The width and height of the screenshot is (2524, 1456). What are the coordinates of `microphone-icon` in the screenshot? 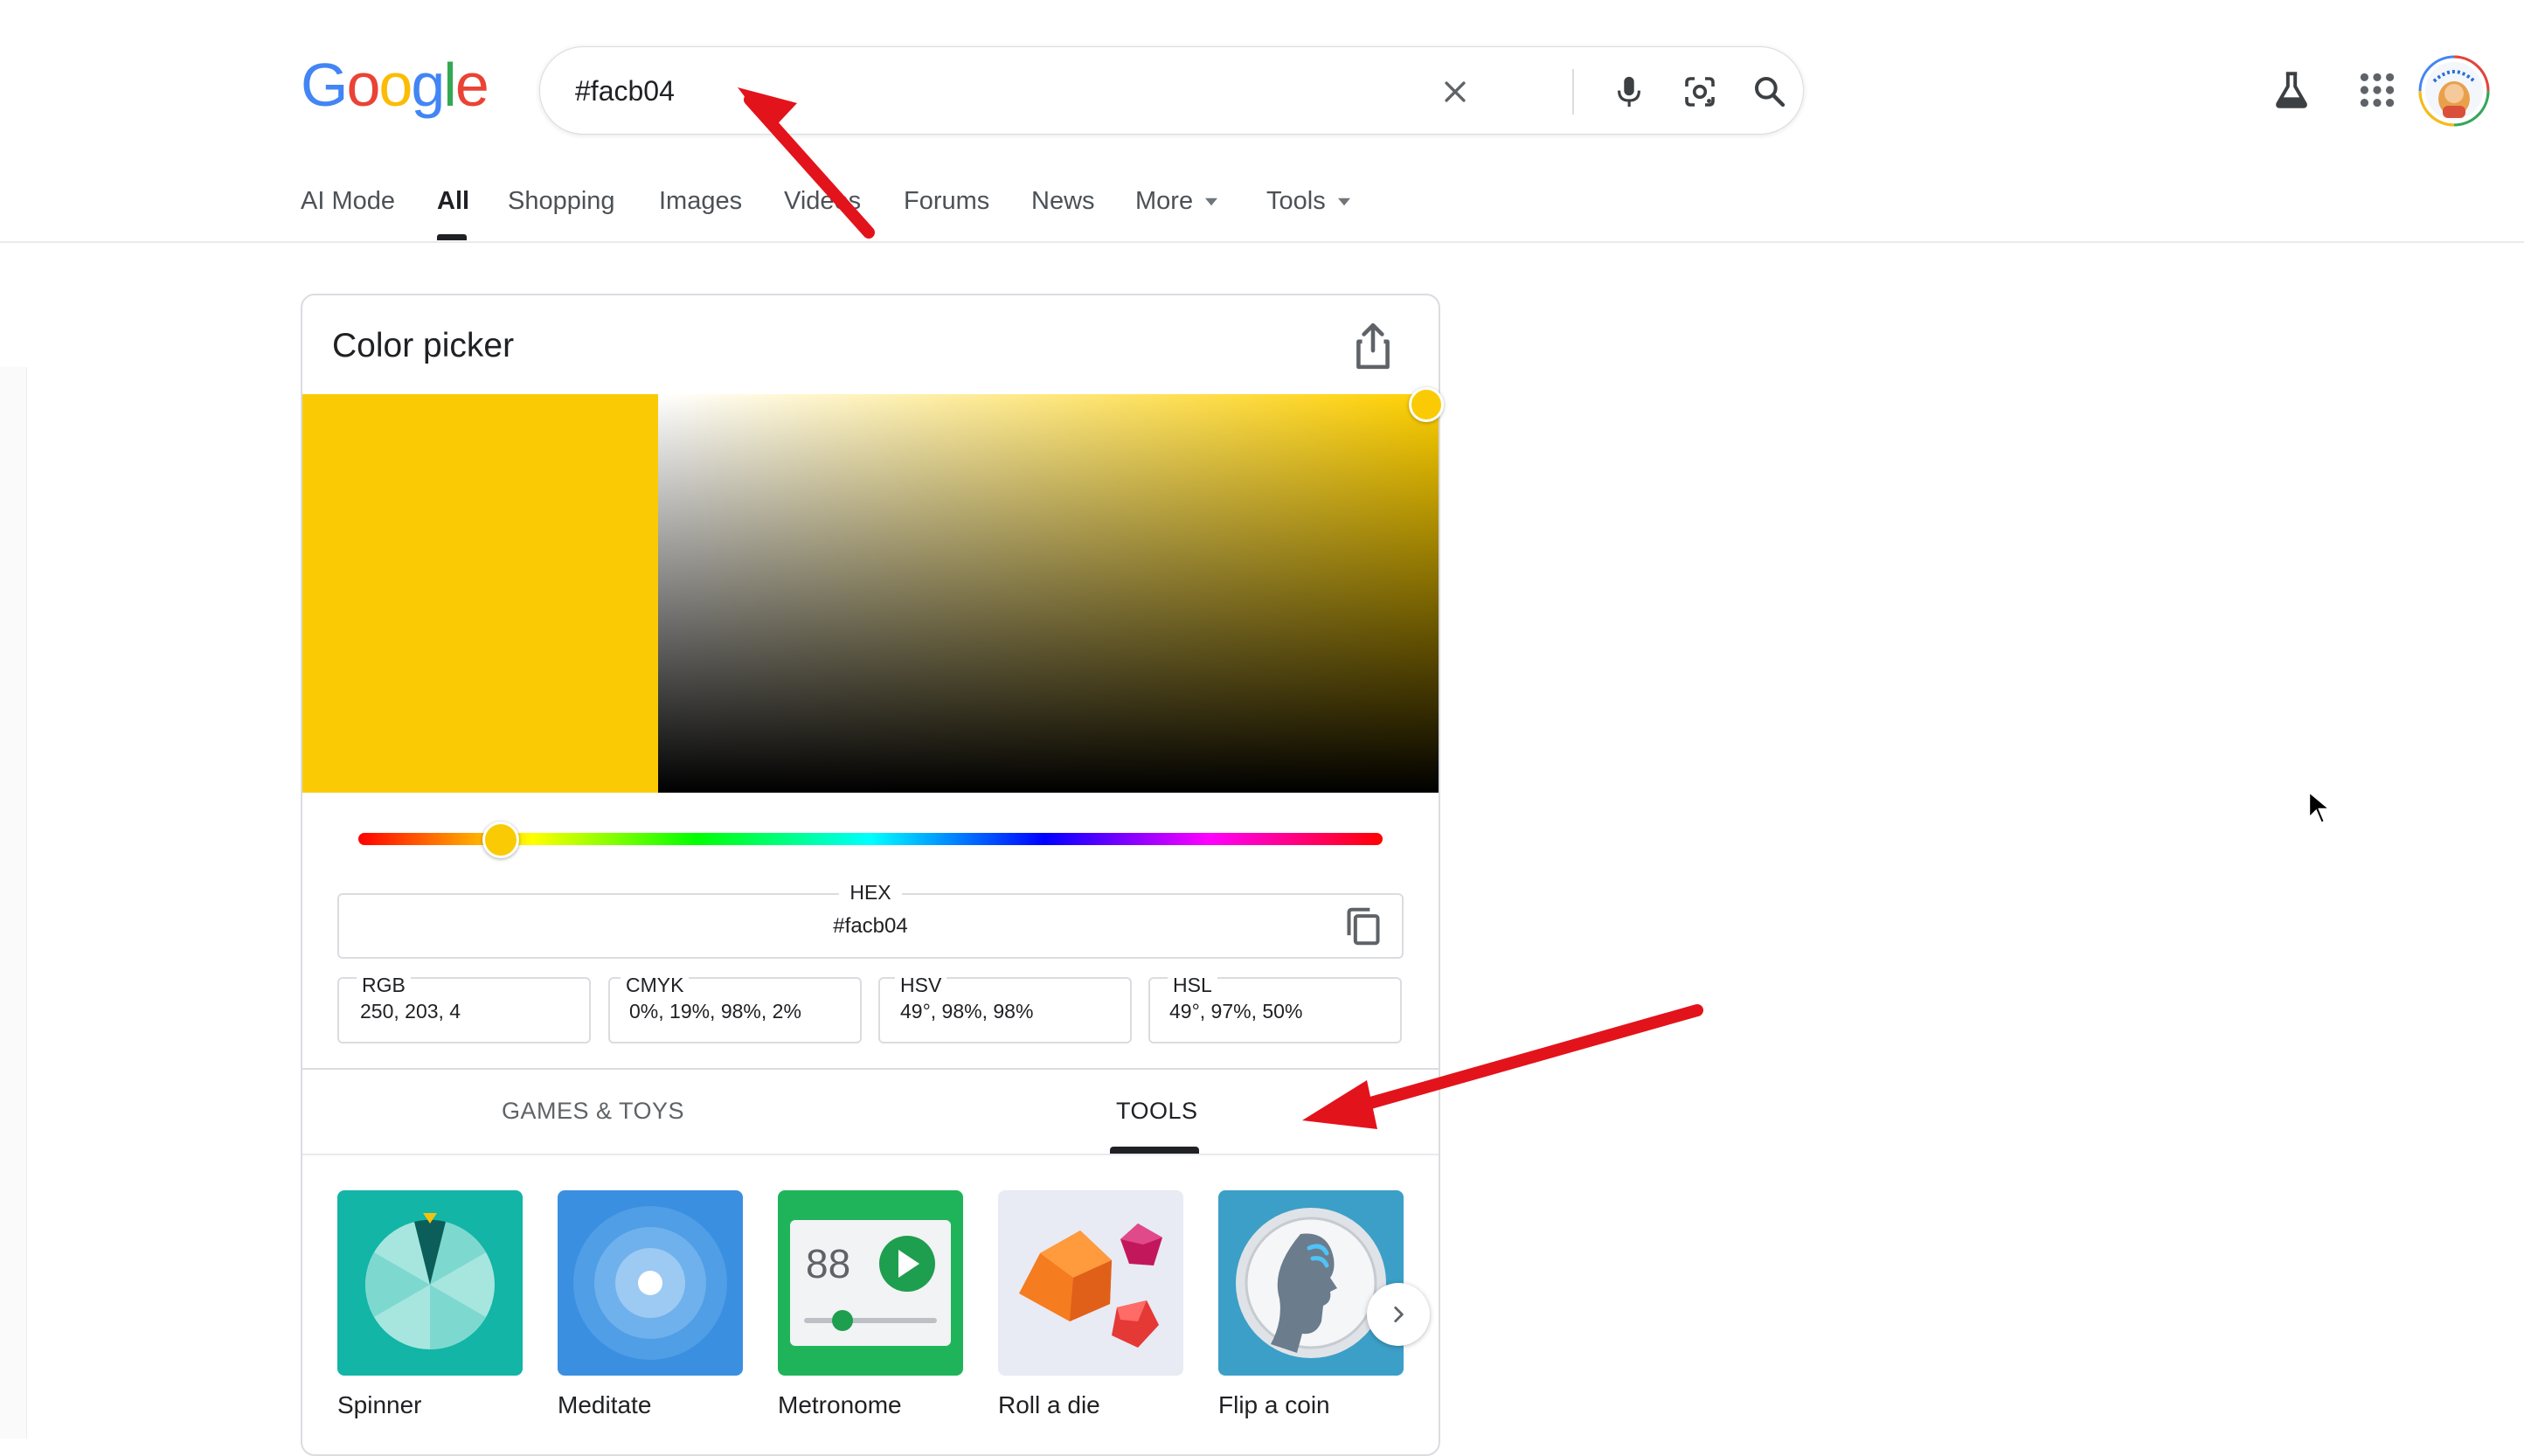 It's located at (1629, 91).